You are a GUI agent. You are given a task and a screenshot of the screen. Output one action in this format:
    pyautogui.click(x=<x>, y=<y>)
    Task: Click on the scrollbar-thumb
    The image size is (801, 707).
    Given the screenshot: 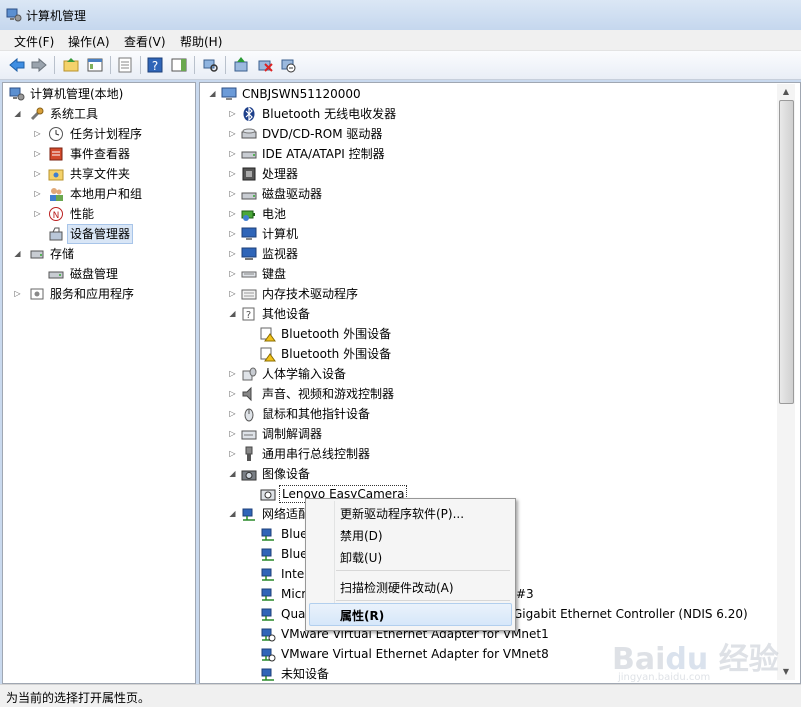 What is the action you would take?
    pyautogui.click(x=786, y=252)
    